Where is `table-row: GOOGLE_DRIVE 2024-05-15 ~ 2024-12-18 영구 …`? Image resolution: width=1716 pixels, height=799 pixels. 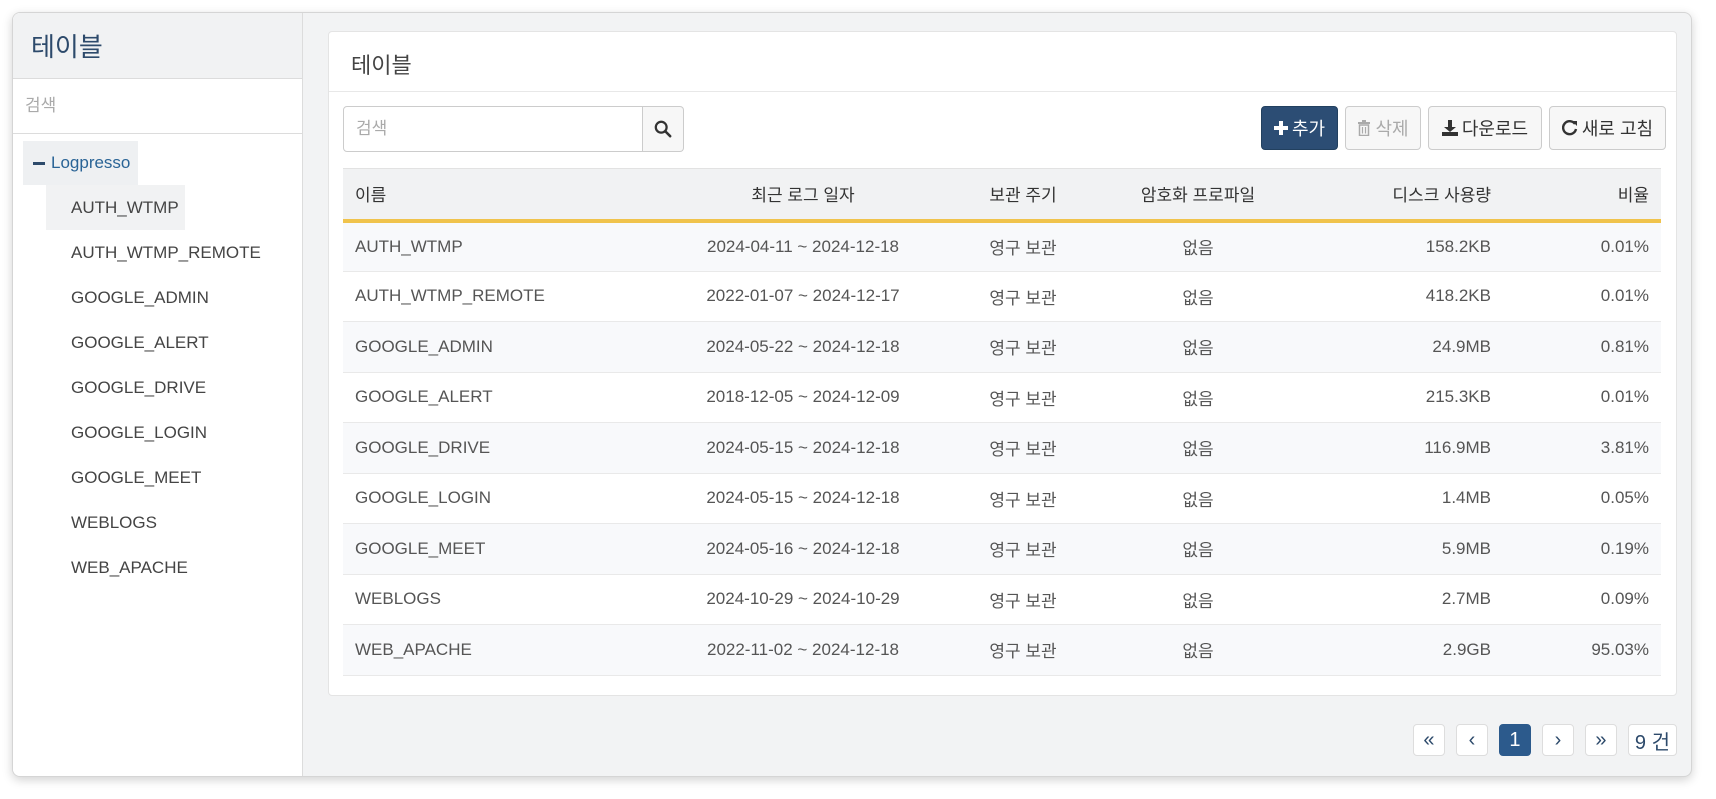
table-row: GOOGLE_DRIVE 2024-05-15 ~ 2024-12-18 영구 … is located at coordinates (1002, 447).